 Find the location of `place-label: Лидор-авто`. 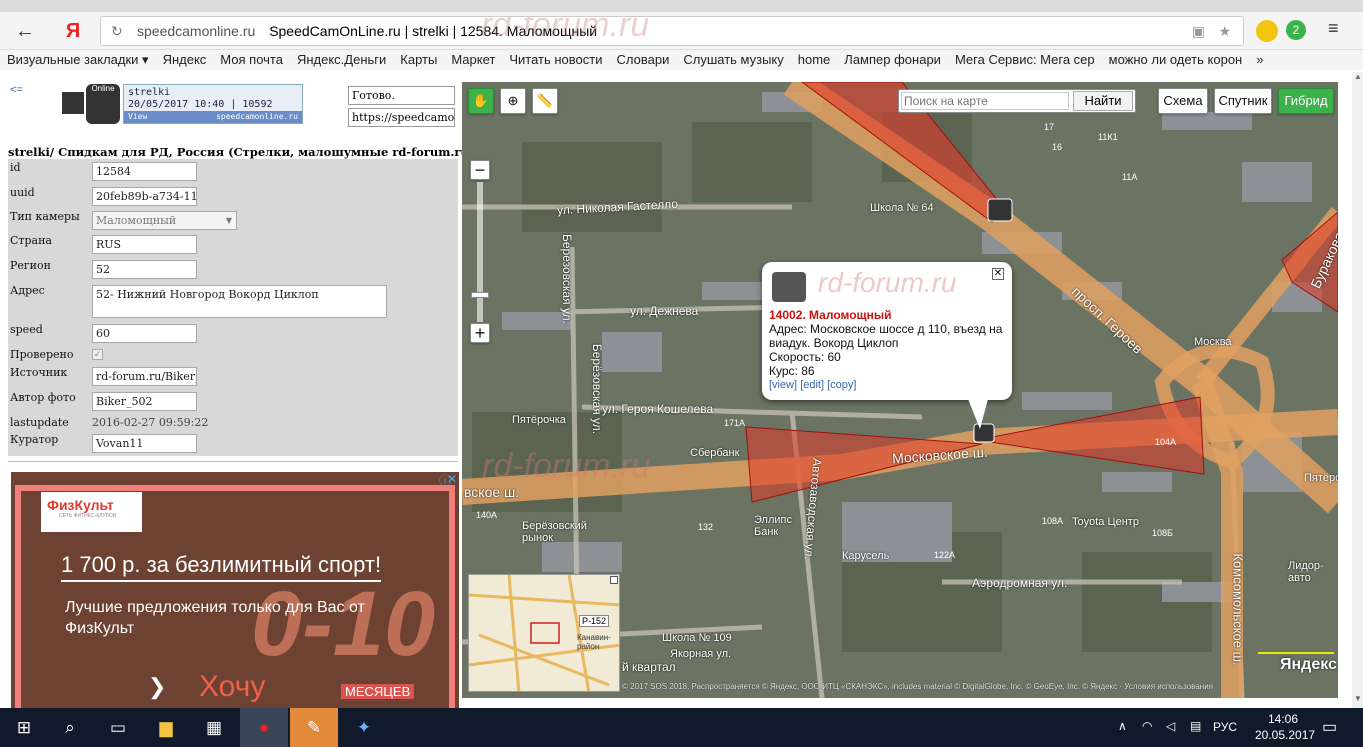

place-label: Лидор-авто is located at coordinates (1306, 572).